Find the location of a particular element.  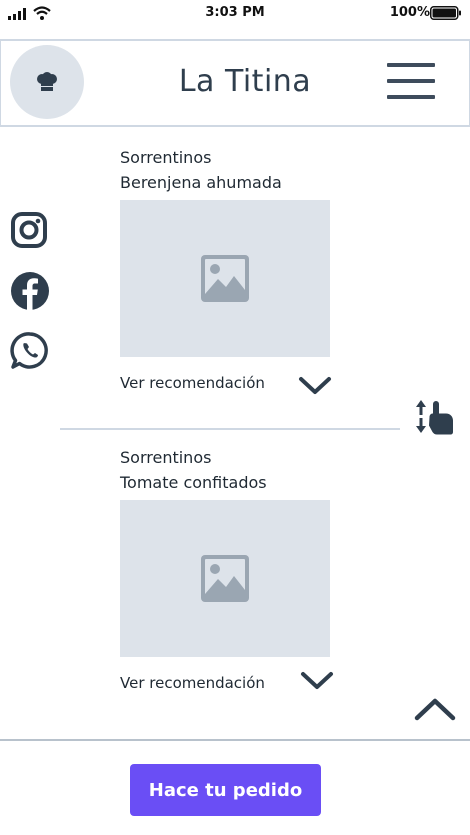

swipe-vertical-icon is located at coordinates (434, 417).